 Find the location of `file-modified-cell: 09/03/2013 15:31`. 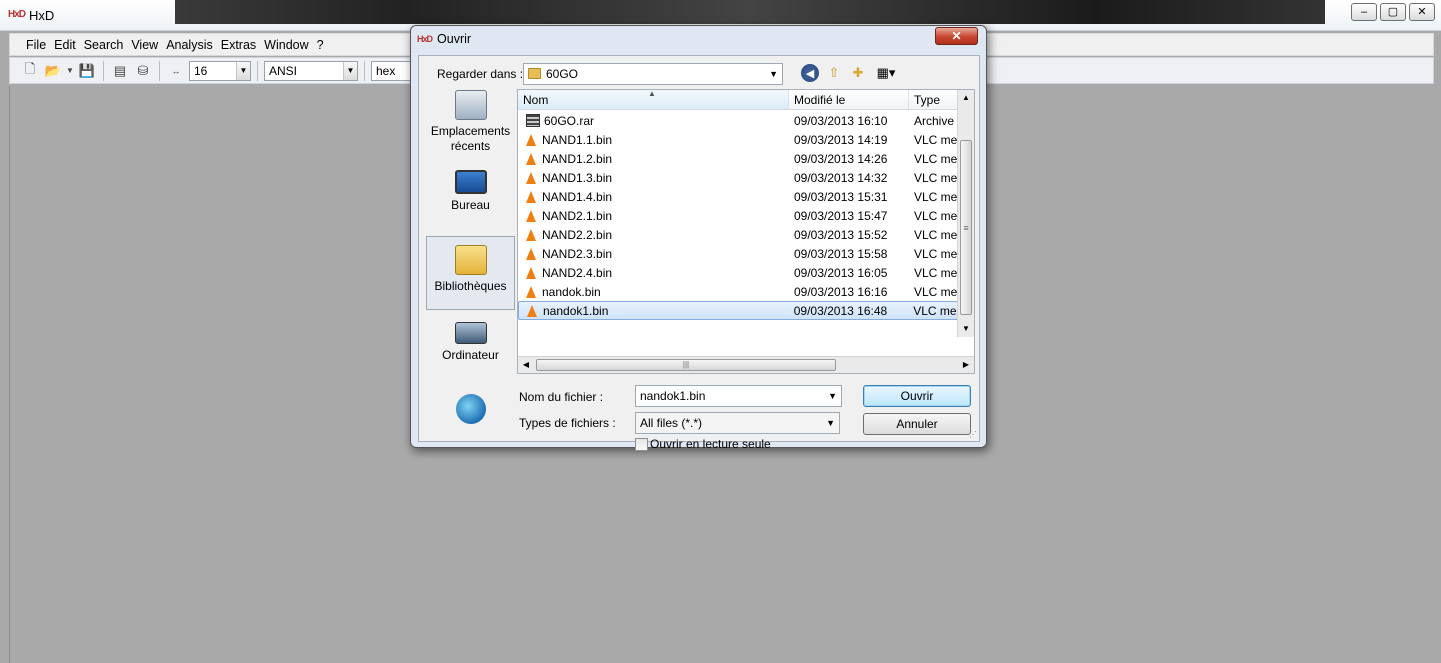

file-modified-cell: 09/03/2013 15:31 is located at coordinates (841, 196).